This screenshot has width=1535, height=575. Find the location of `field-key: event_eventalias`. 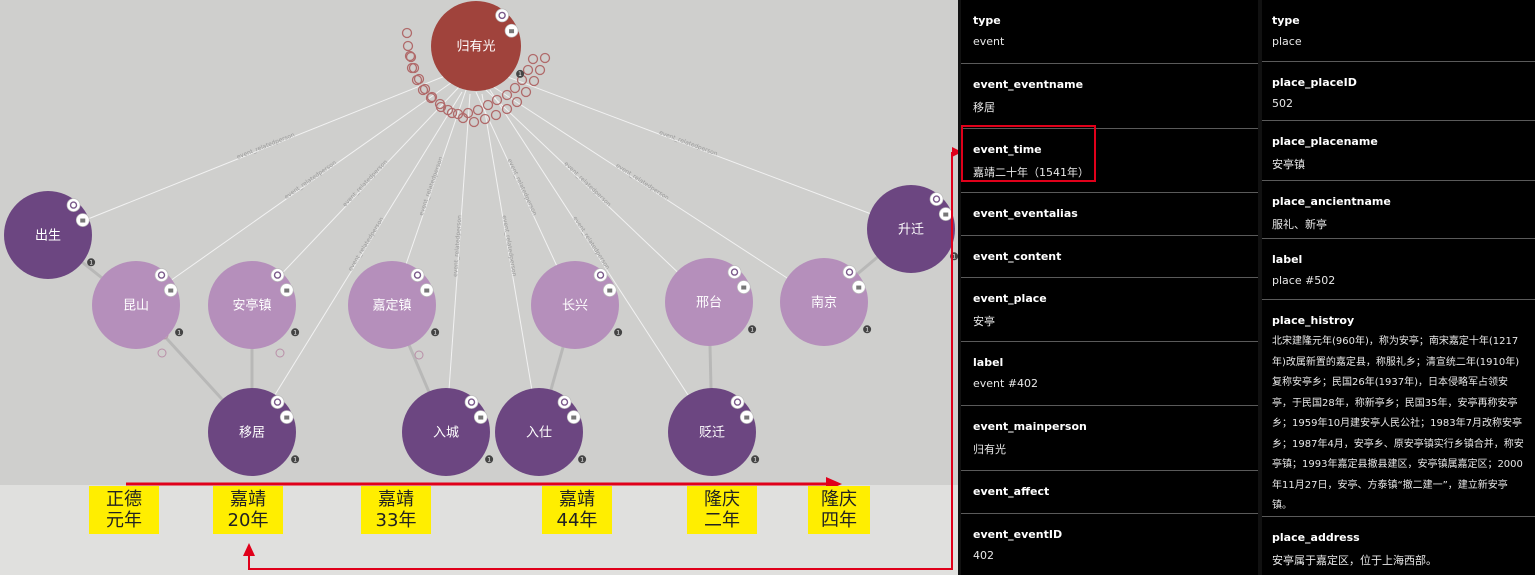

field-key: event_eventalias is located at coordinates (1025, 213).